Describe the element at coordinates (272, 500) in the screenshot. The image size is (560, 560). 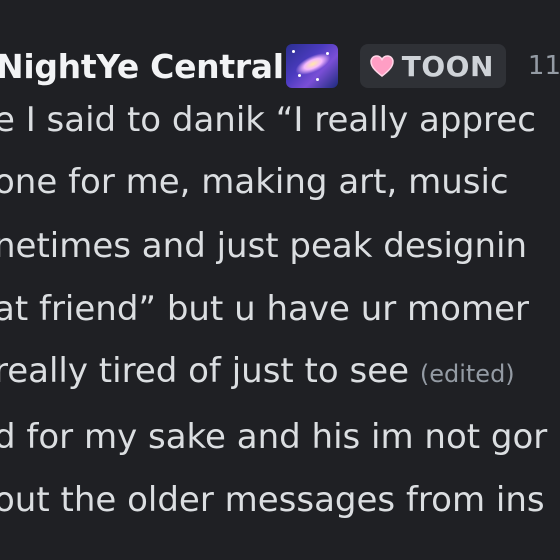
I see `message-line: out the older messages from ins` at that location.